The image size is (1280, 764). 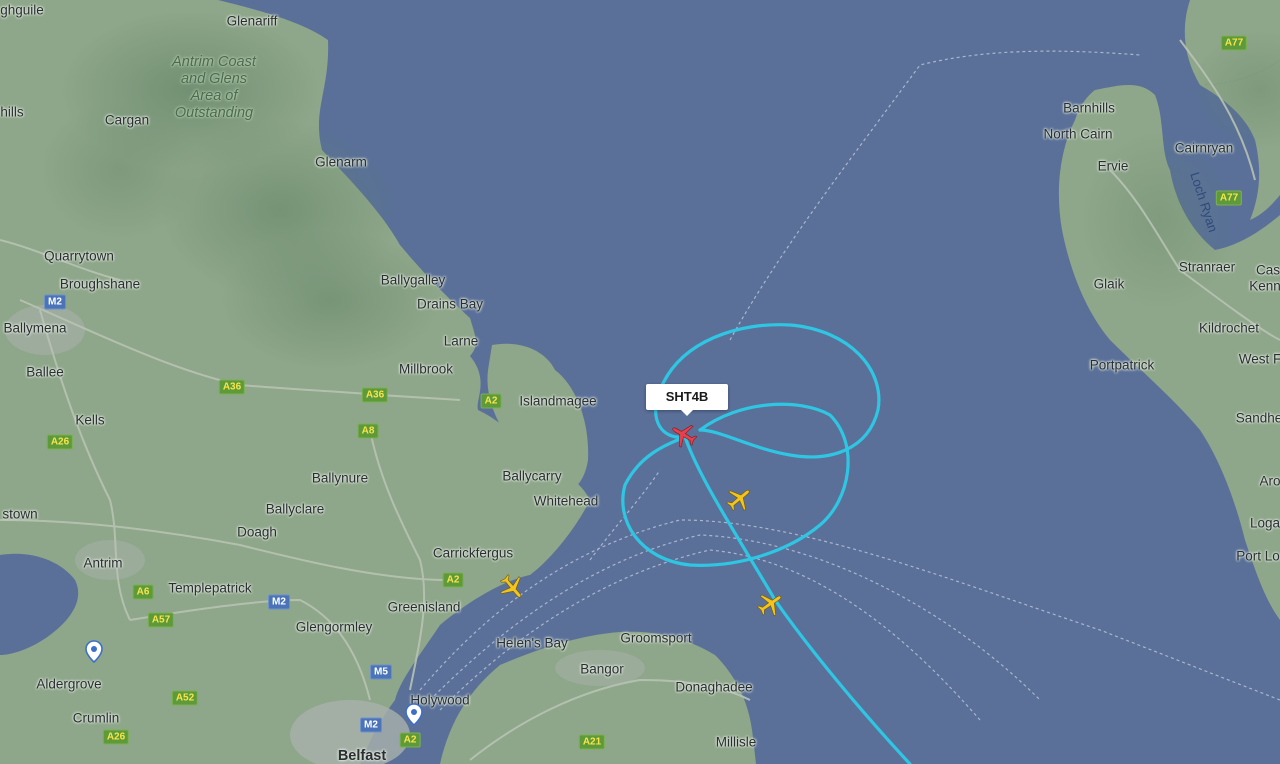 I want to click on selected-aircraft-icon, so click(x=684, y=435).